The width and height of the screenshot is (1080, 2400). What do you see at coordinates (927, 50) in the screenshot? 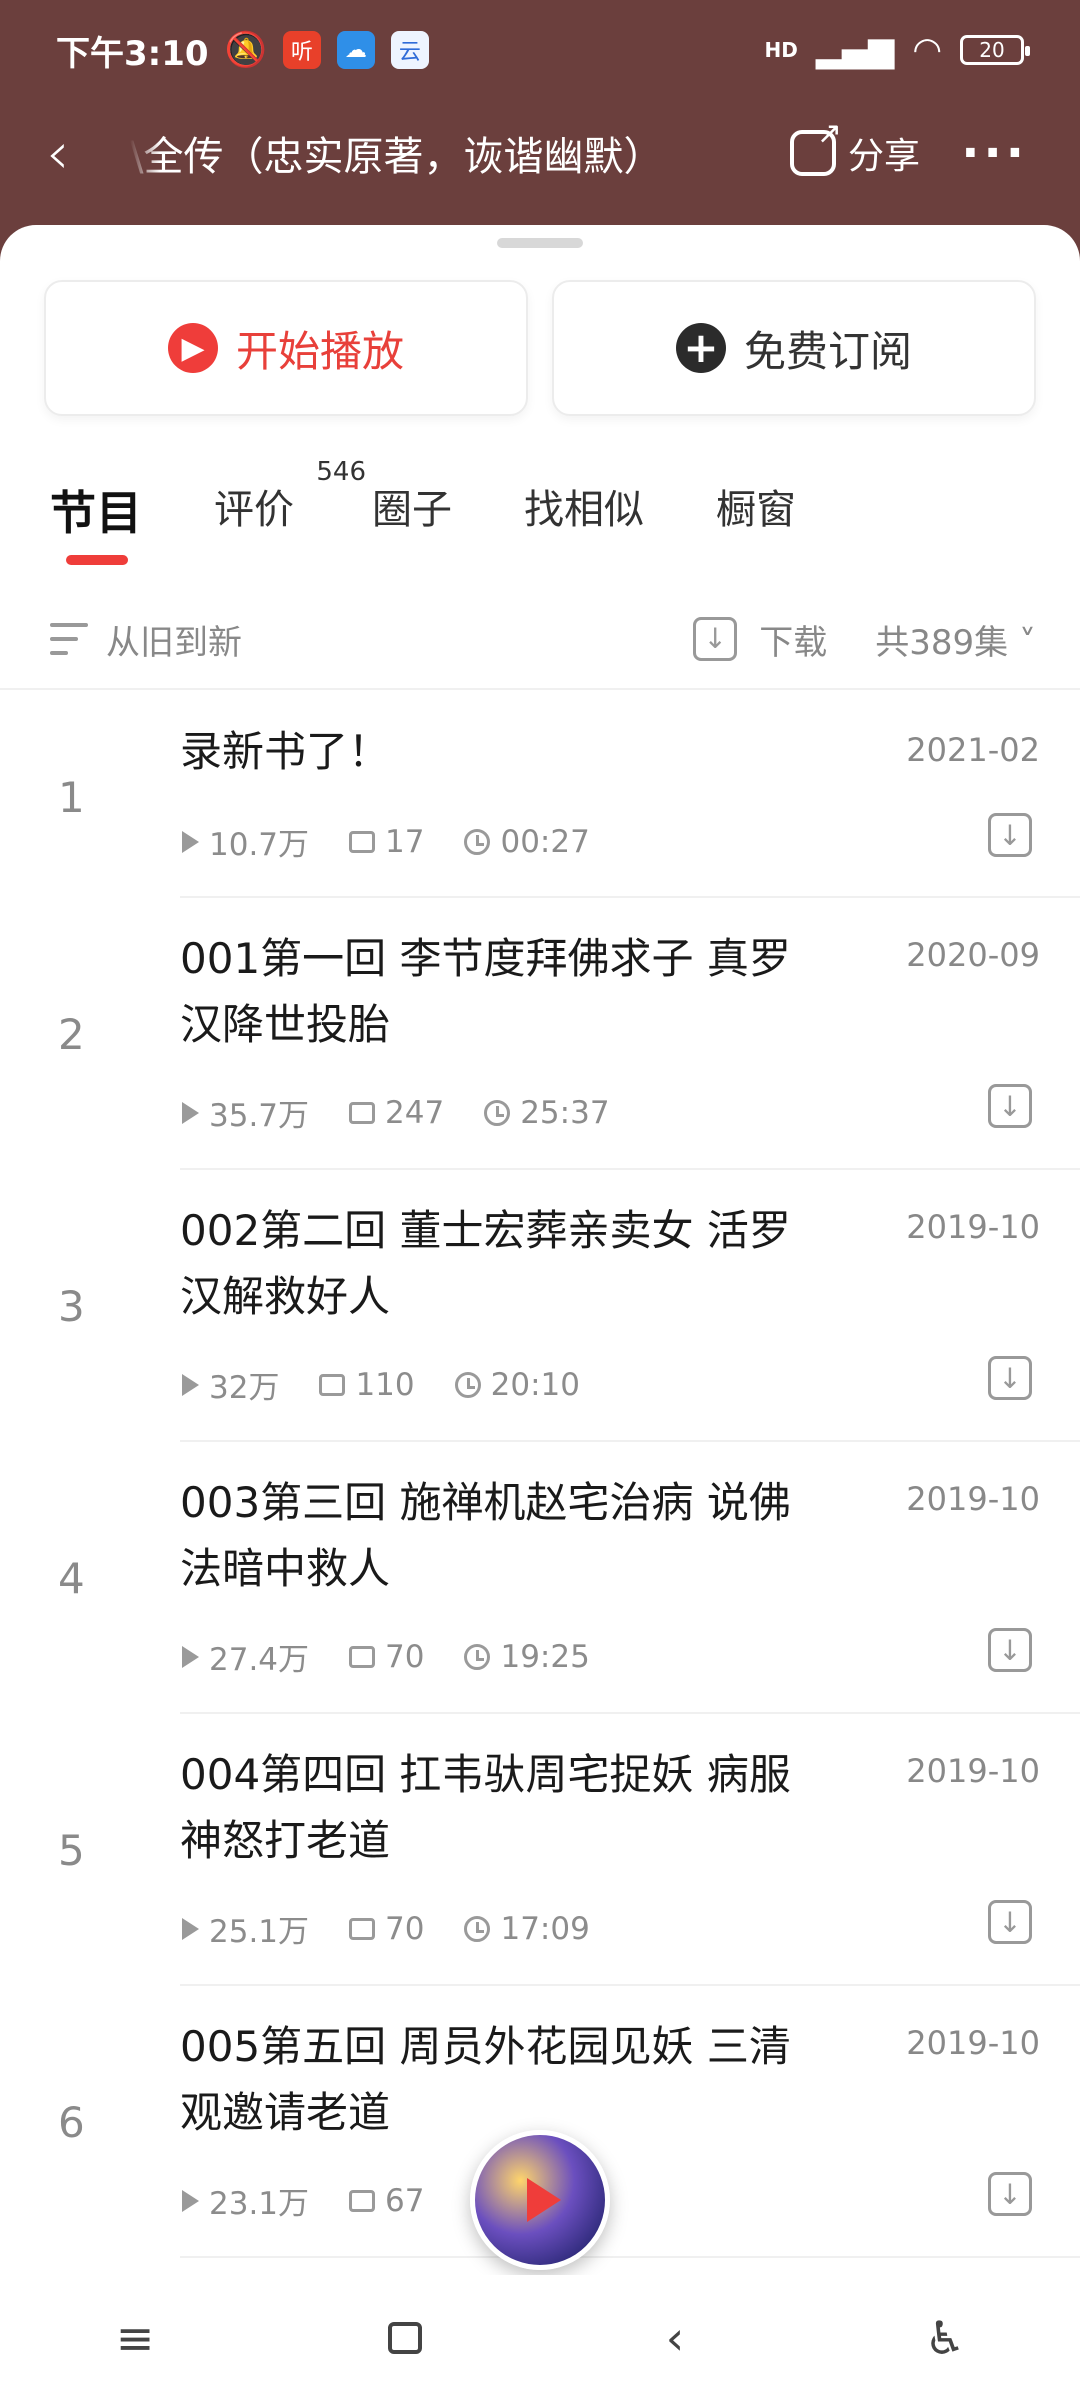
I see `wifi-icon: ◠` at bounding box center [927, 50].